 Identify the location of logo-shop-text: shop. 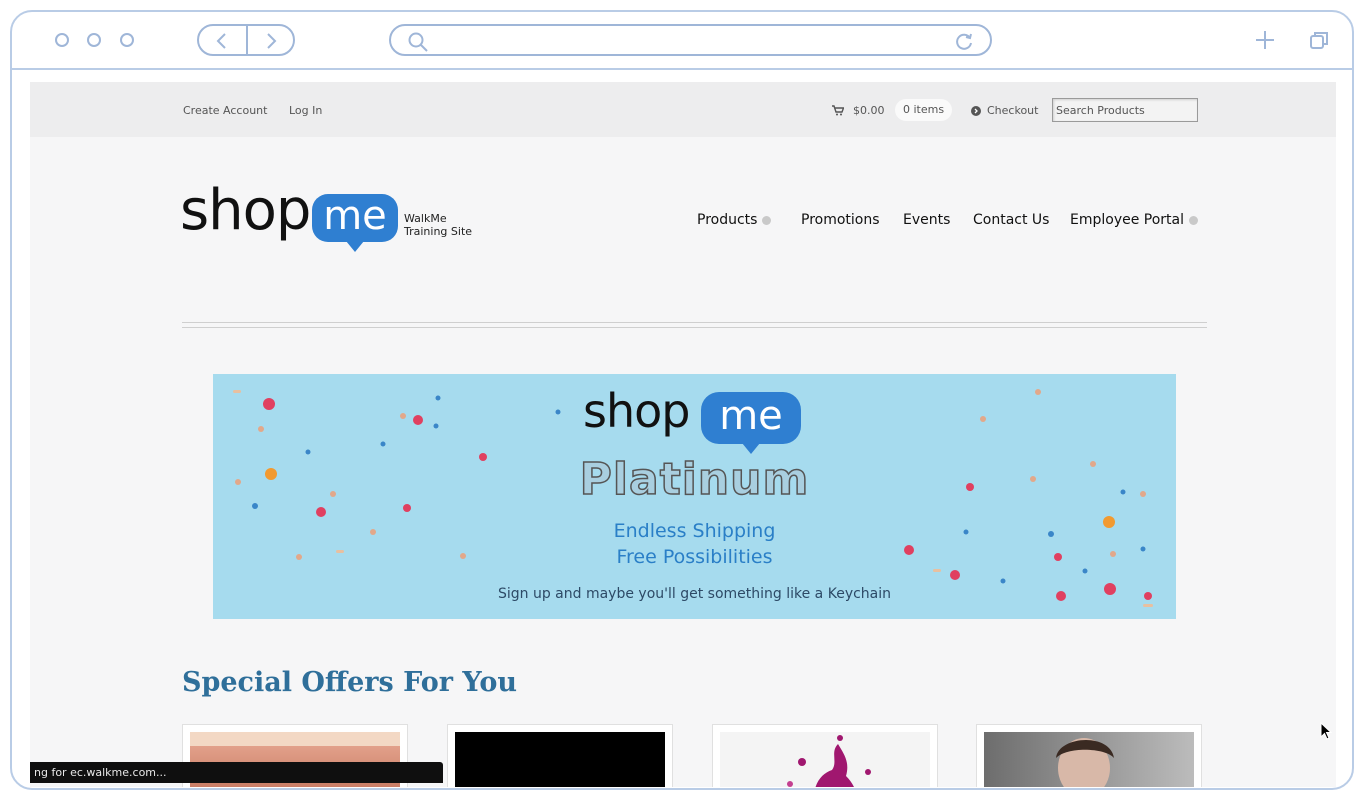
(245, 210).